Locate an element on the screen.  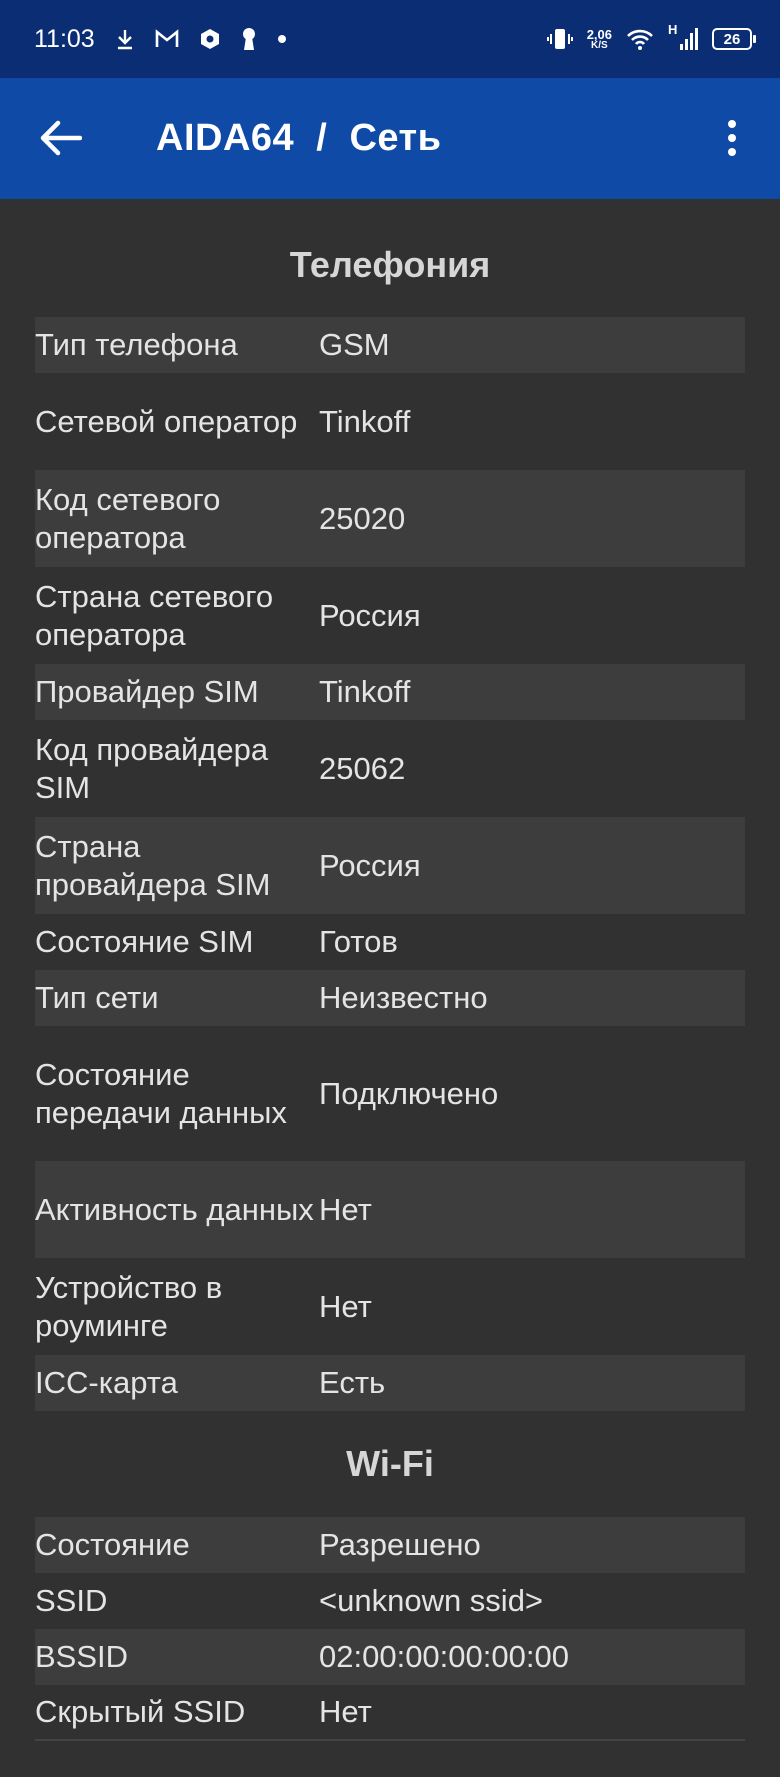
row-value: 25020 is located at coordinates (362, 518).